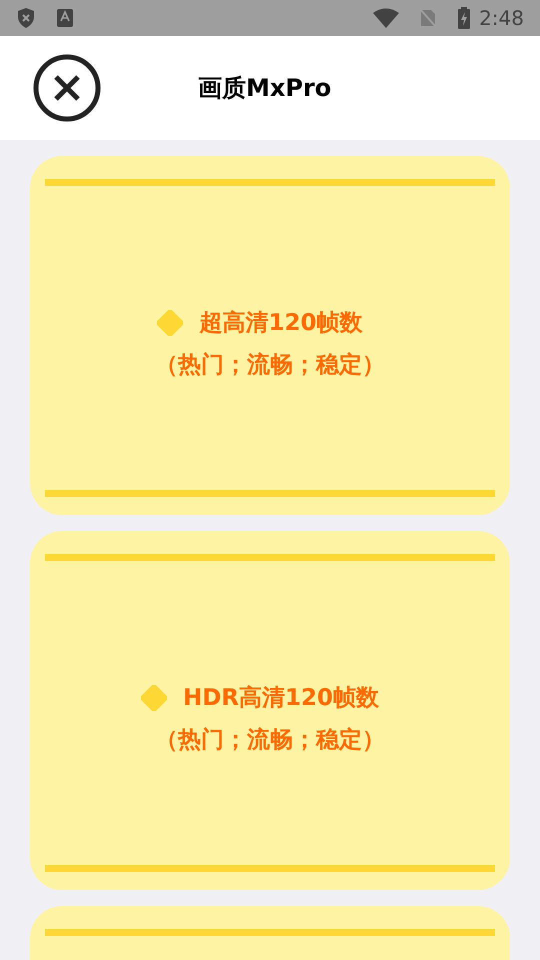 The image size is (540, 960). Describe the element at coordinates (67, 88) in the screenshot. I see `close-button` at that location.